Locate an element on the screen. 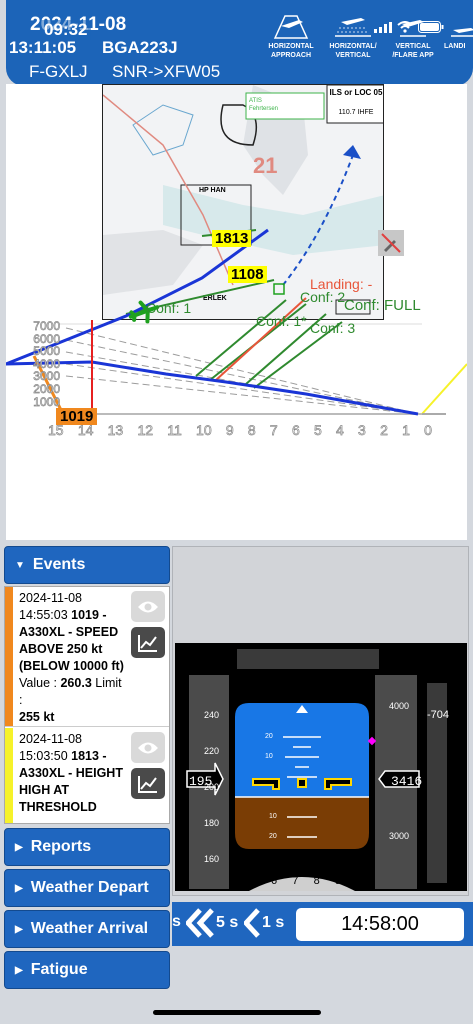 The width and height of the screenshot is (473, 1024). chevron-left-icon is located at coordinates (252, 923).